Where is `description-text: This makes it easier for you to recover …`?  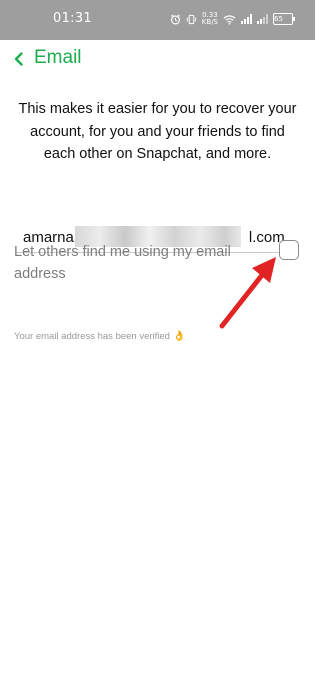 description-text: This makes it easier for you to recover … is located at coordinates (157, 131).